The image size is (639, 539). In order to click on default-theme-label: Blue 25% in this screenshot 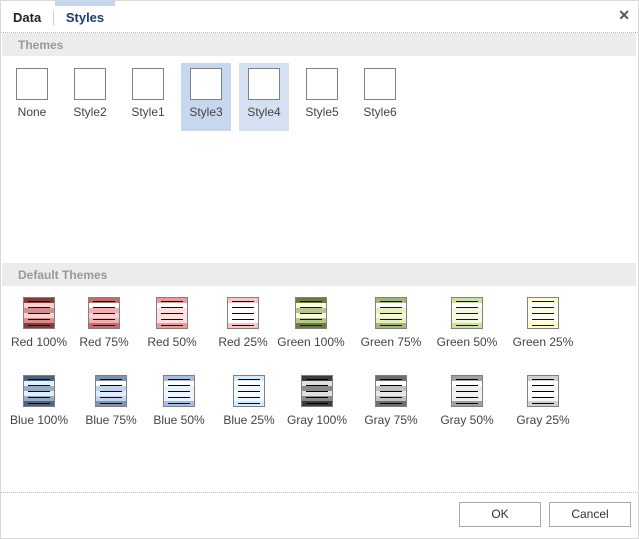, I will do `click(249, 420)`.